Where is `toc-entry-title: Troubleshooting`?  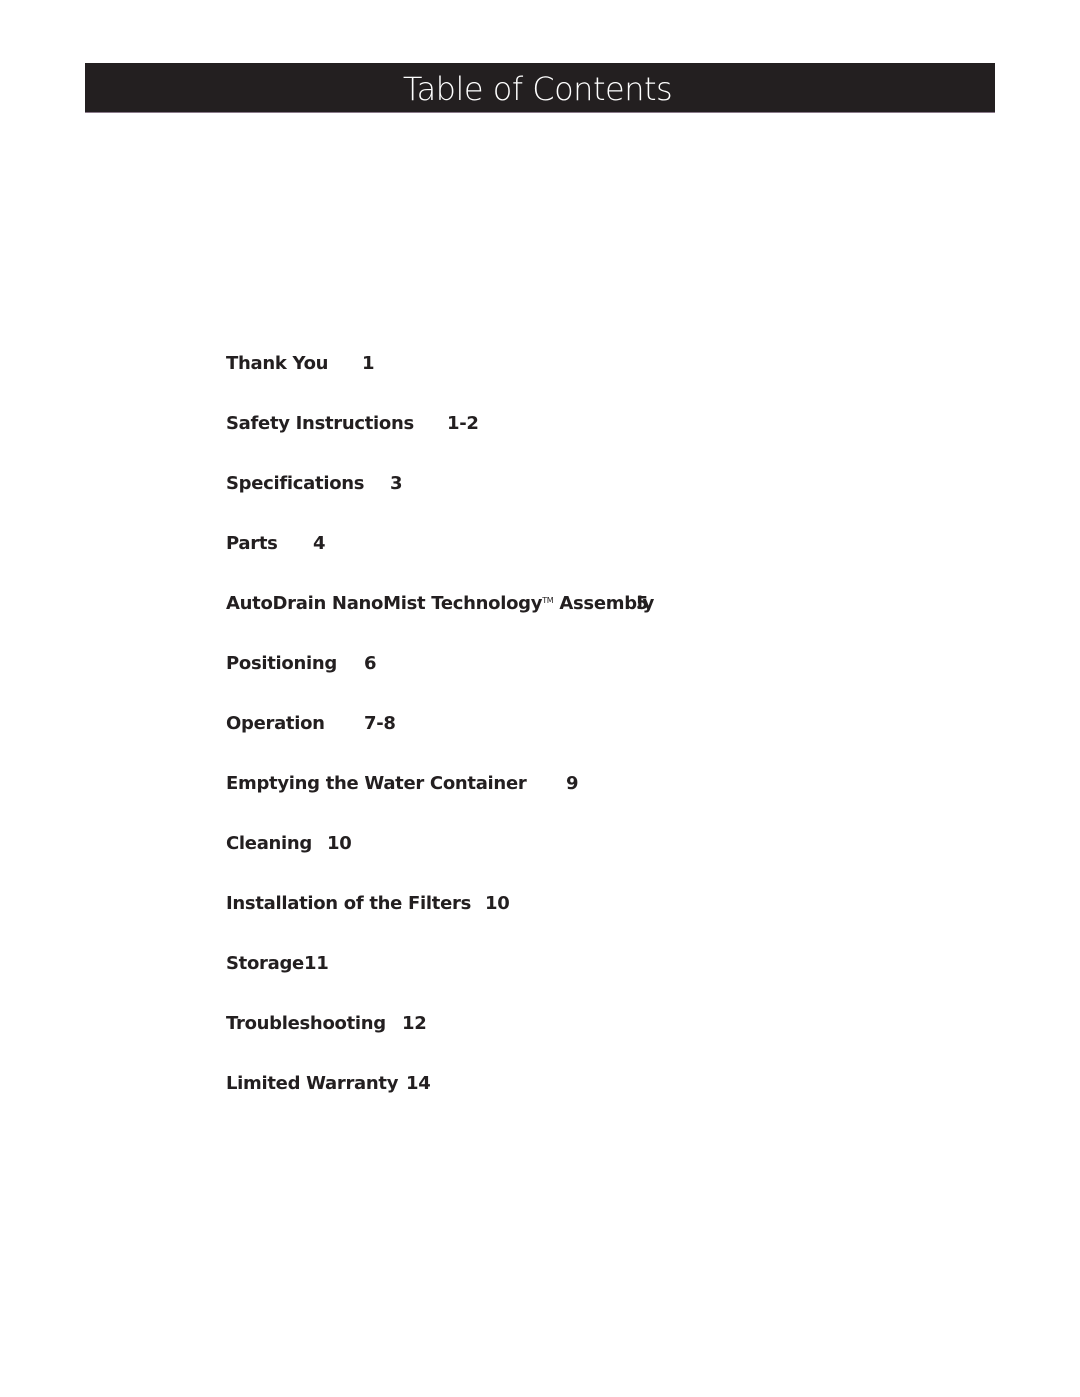
toc-entry-title: Troubleshooting is located at coordinates (306, 1023).